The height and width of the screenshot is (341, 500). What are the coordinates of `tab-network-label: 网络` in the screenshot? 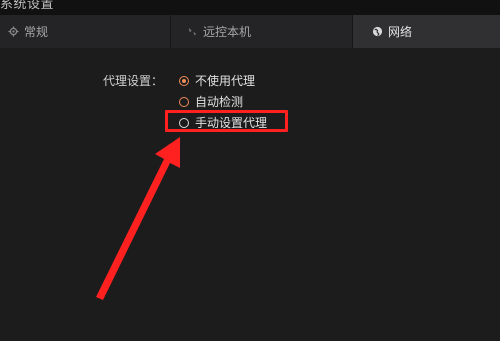 It's located at (400, 32).